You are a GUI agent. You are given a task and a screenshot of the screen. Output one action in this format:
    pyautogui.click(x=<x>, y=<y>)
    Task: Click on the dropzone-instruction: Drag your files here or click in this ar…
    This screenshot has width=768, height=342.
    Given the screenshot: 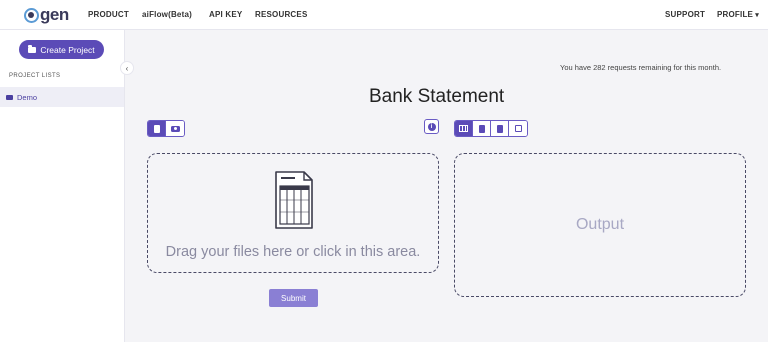 What is the action you would take?
    pyautogui.click(x=293, y=252)
    